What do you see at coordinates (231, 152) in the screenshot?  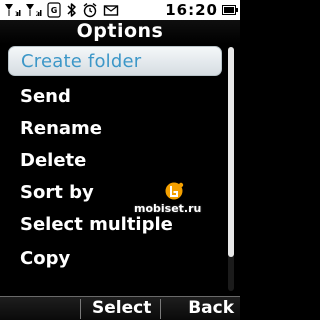 I see `scroll-thumb` at bounding box center [231, 152].